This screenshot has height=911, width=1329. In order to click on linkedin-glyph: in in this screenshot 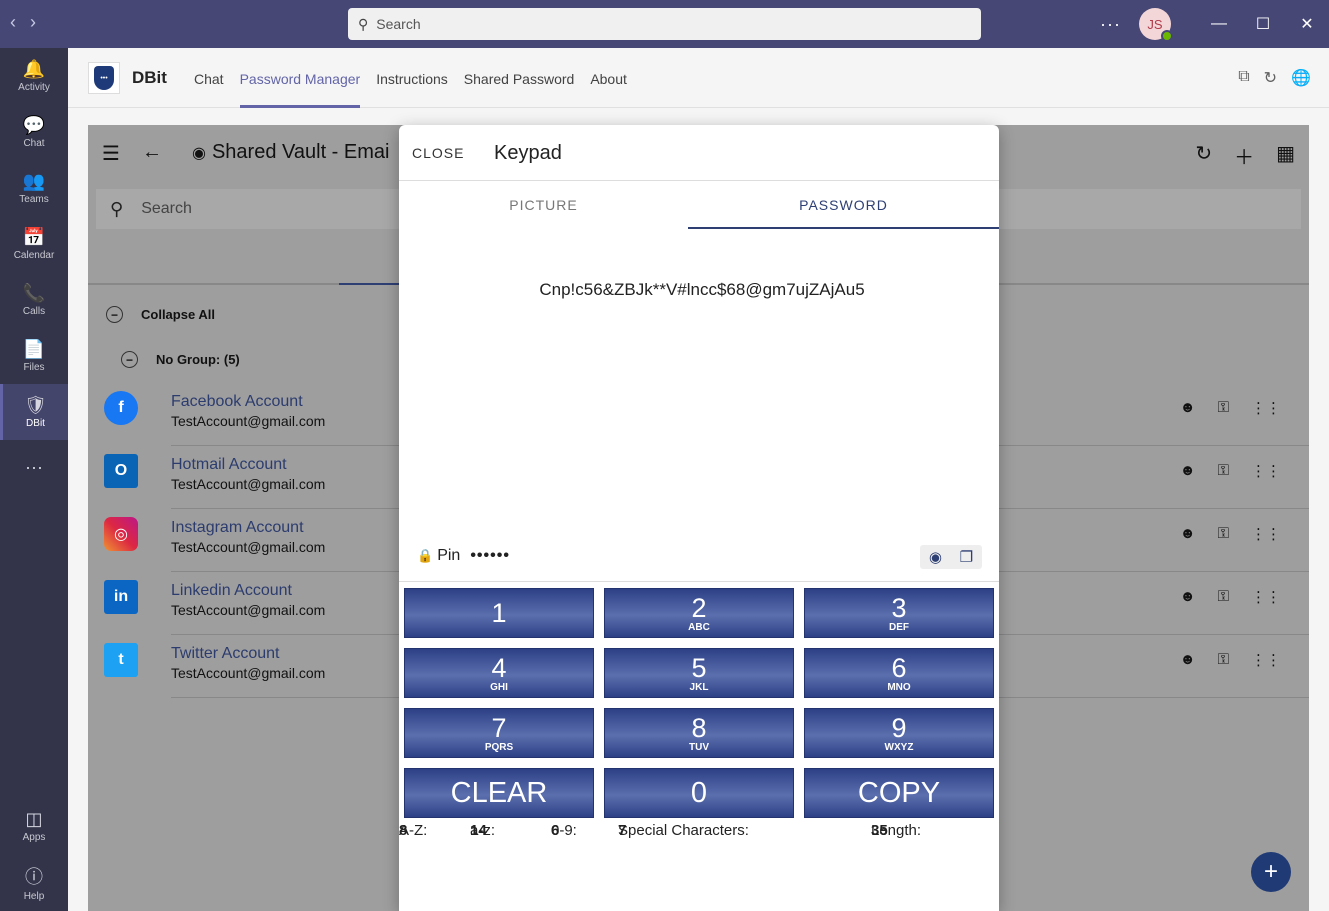, I will do `click(121, 596)`.